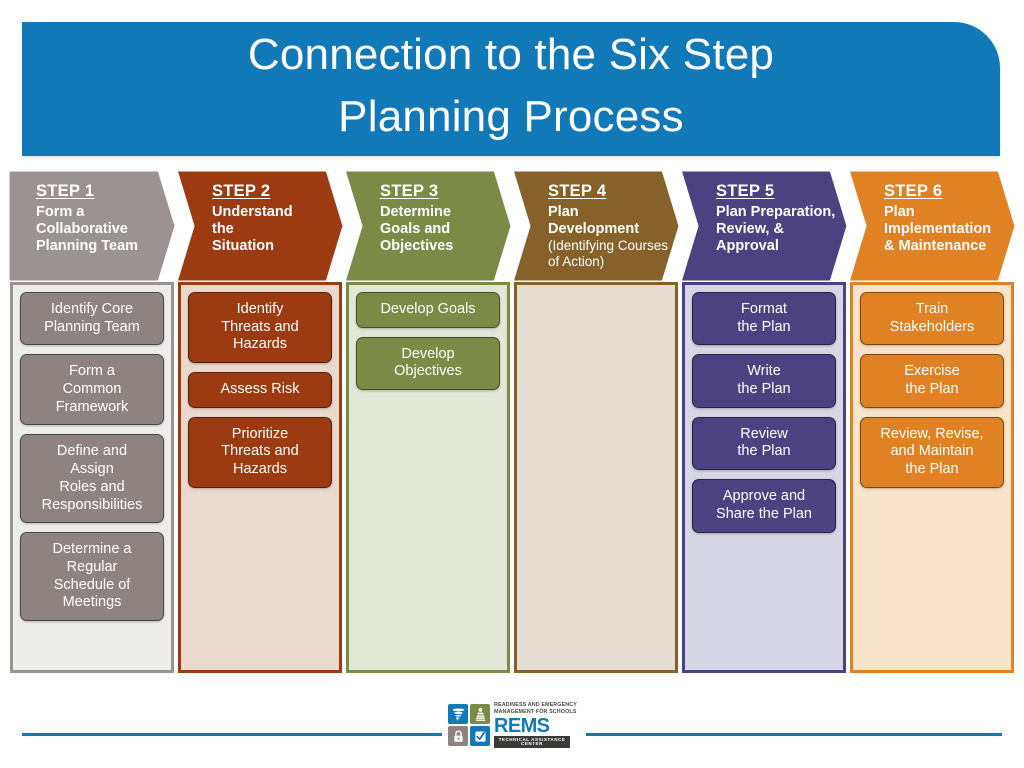  I want to click on tornado-icon, so click(458, 714).